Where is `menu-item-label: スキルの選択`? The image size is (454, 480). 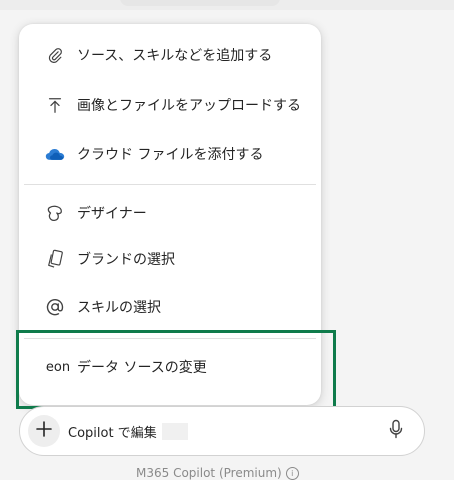
menu-item-label: スキルの選択 is located at coordinates (119, 308).